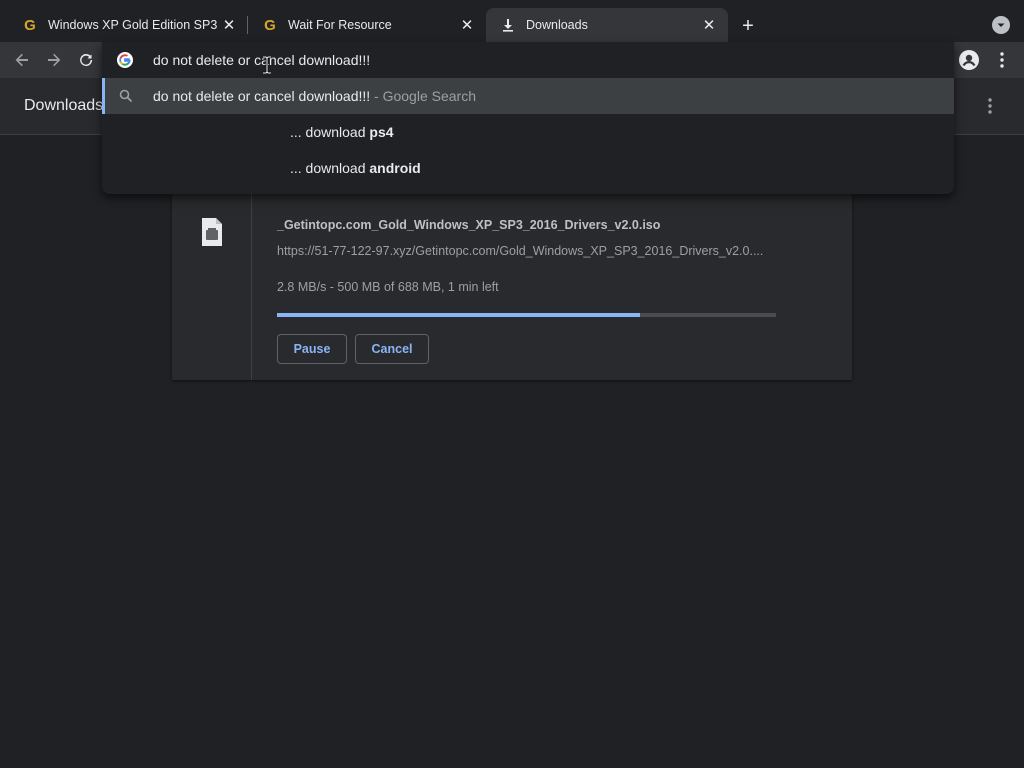 The image size is (1024, 768). I want to click on search-icon, so click(126, 96).